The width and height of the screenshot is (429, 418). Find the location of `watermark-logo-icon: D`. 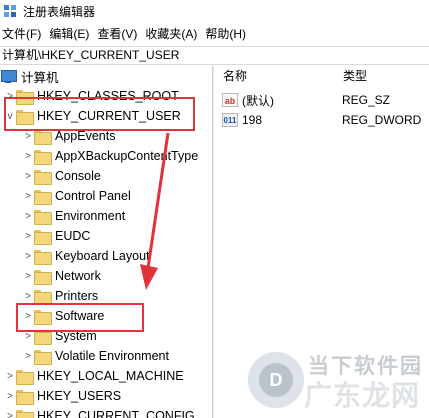

watermark-logo-icon: D is located at coordinates (276, 380).